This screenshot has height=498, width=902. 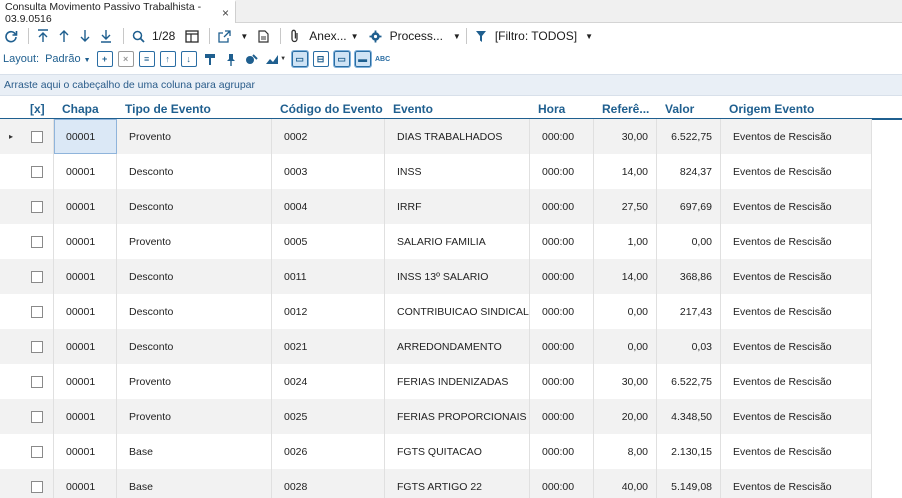 I want to click on filter-button: [Filtro: TODOS], so click(x=536, y=36).